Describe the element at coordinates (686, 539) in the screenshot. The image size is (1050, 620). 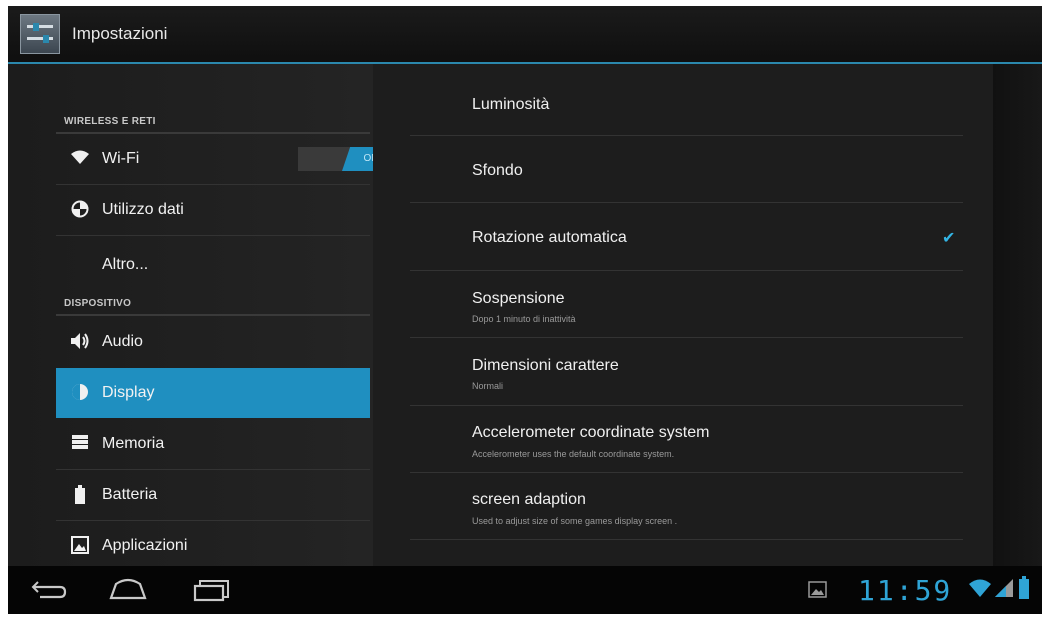
I see `divider` at that location.